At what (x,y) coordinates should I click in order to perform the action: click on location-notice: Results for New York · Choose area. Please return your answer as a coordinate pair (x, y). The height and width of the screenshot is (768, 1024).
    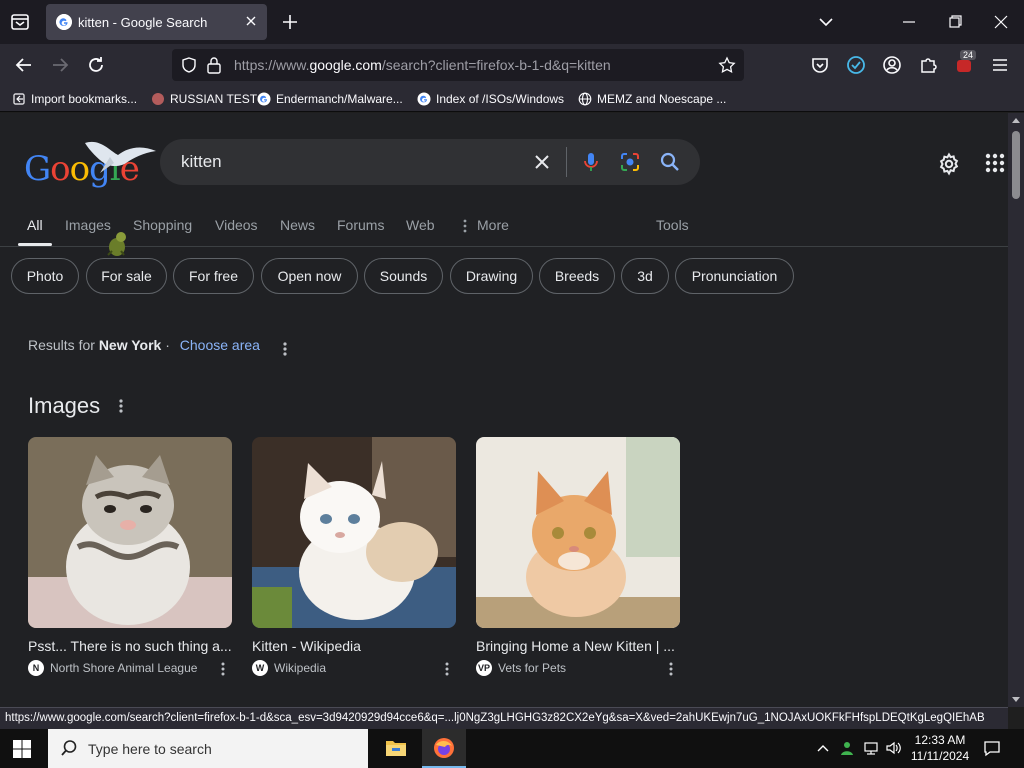
    Looking at the image, I should click on (144, 345).